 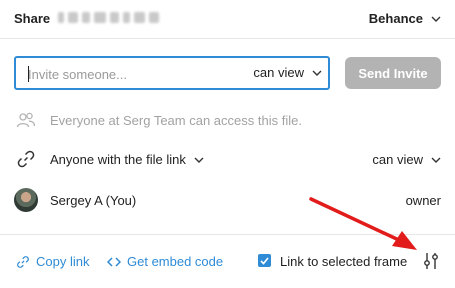 I want to click on member-role: owner, so click(x=423, y=200).